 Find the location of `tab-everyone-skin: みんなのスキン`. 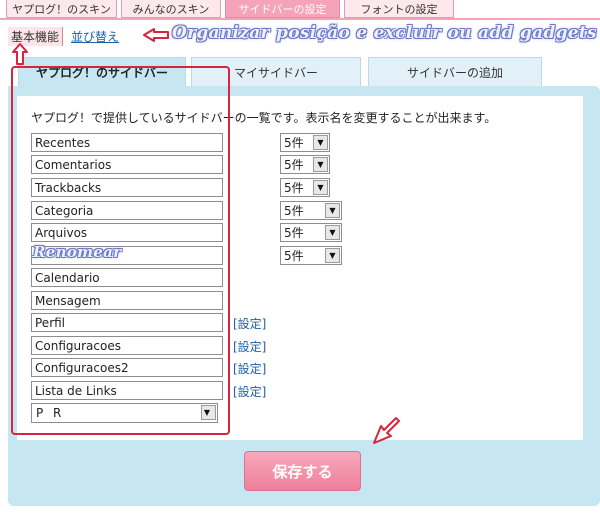

tab-everyone-skin: みんなのスキン is located at coordinates (171, 9).